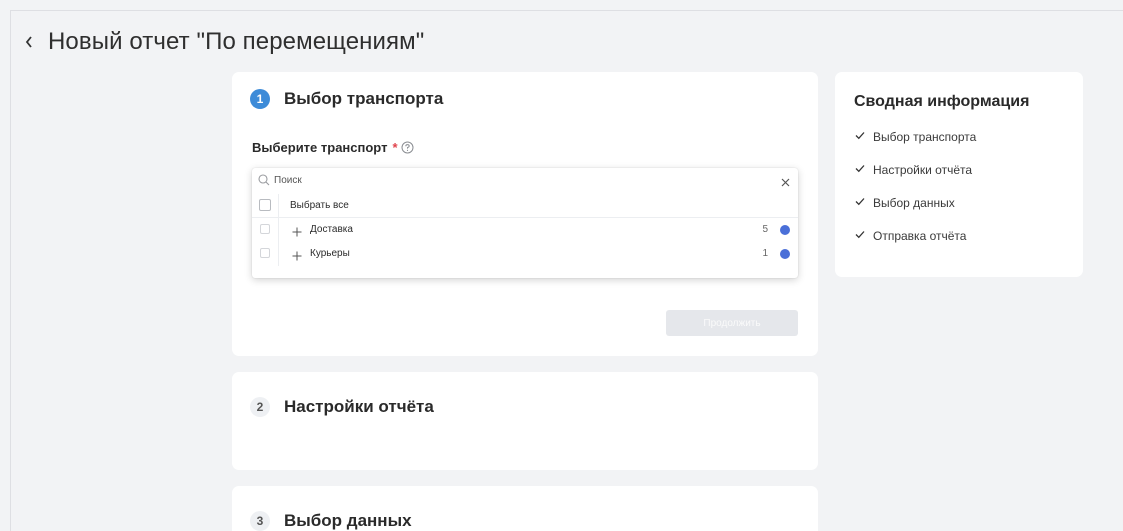 The width and height of the screenshot is (1123, 531). I want to click on search-icon, so click(264, 182).